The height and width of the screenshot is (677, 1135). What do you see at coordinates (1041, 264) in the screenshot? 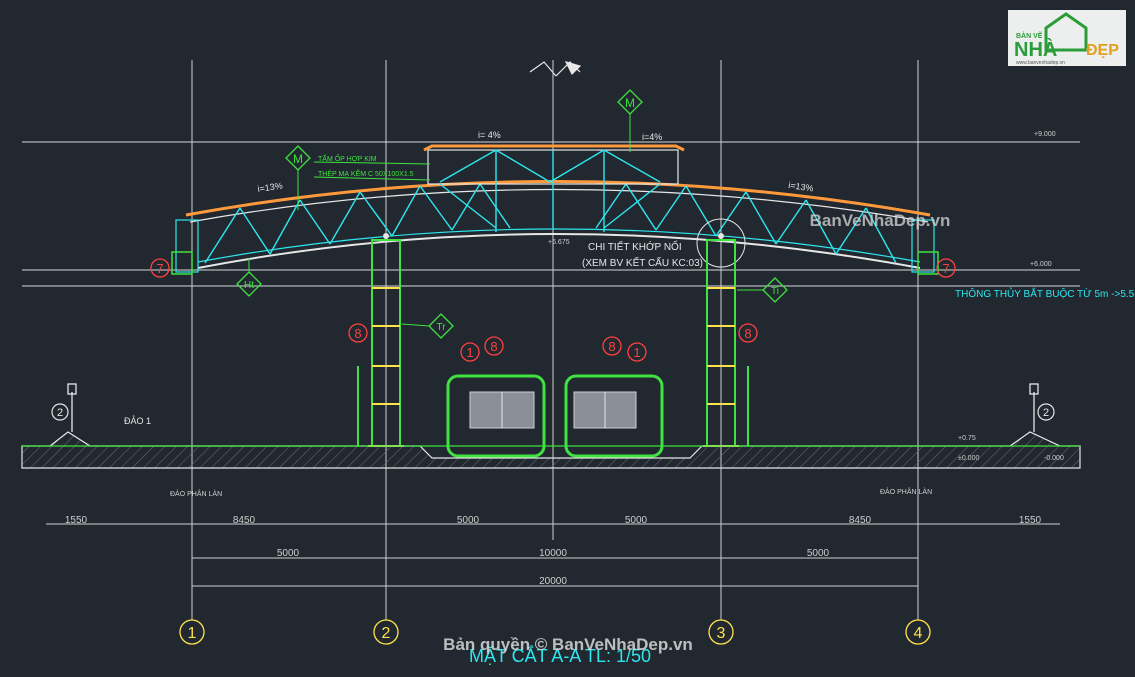
I see `level-eave: +6.000` at bounding box center [1041, 264].